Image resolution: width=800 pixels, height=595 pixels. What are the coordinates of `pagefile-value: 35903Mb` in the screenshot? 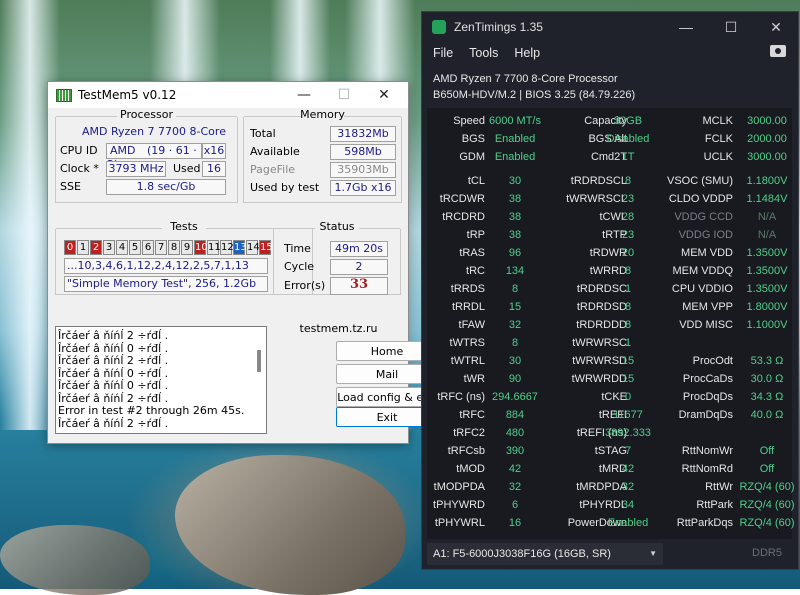 It's located at (363, 170).